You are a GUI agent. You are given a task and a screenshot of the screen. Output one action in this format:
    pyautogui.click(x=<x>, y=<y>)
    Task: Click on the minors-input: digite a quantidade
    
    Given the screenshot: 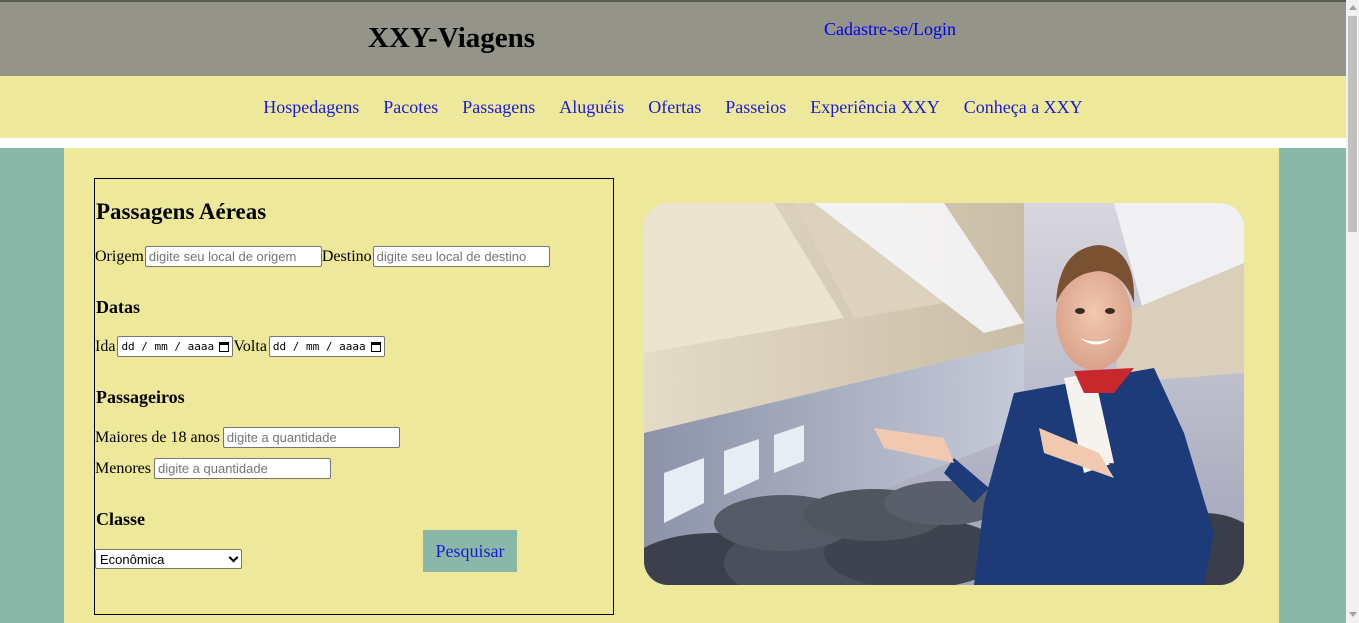 What is the action you would take?
    pyautogui.click(x=242, y=468)
    